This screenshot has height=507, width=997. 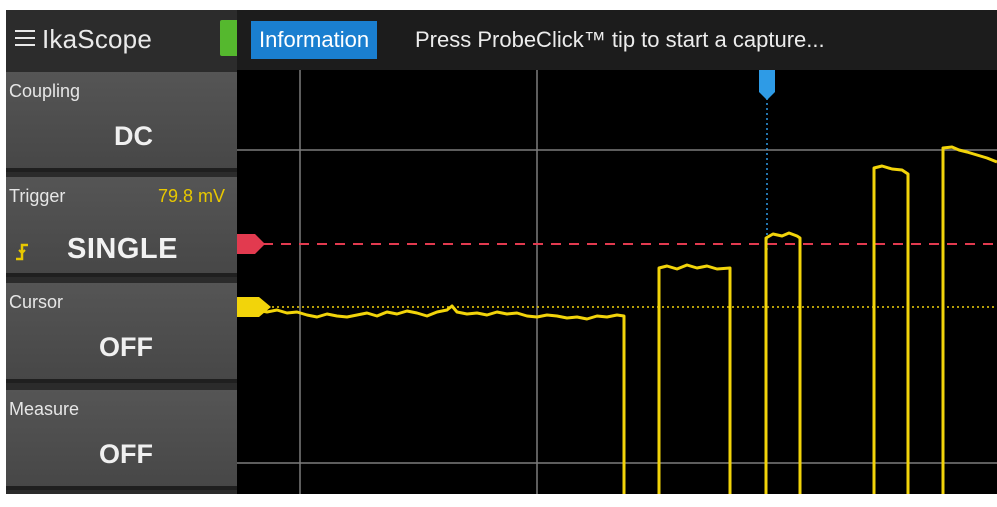 I want to click on trigger-button: Trigger 79.8 mV SINGLE, so click(x=121, y=227).